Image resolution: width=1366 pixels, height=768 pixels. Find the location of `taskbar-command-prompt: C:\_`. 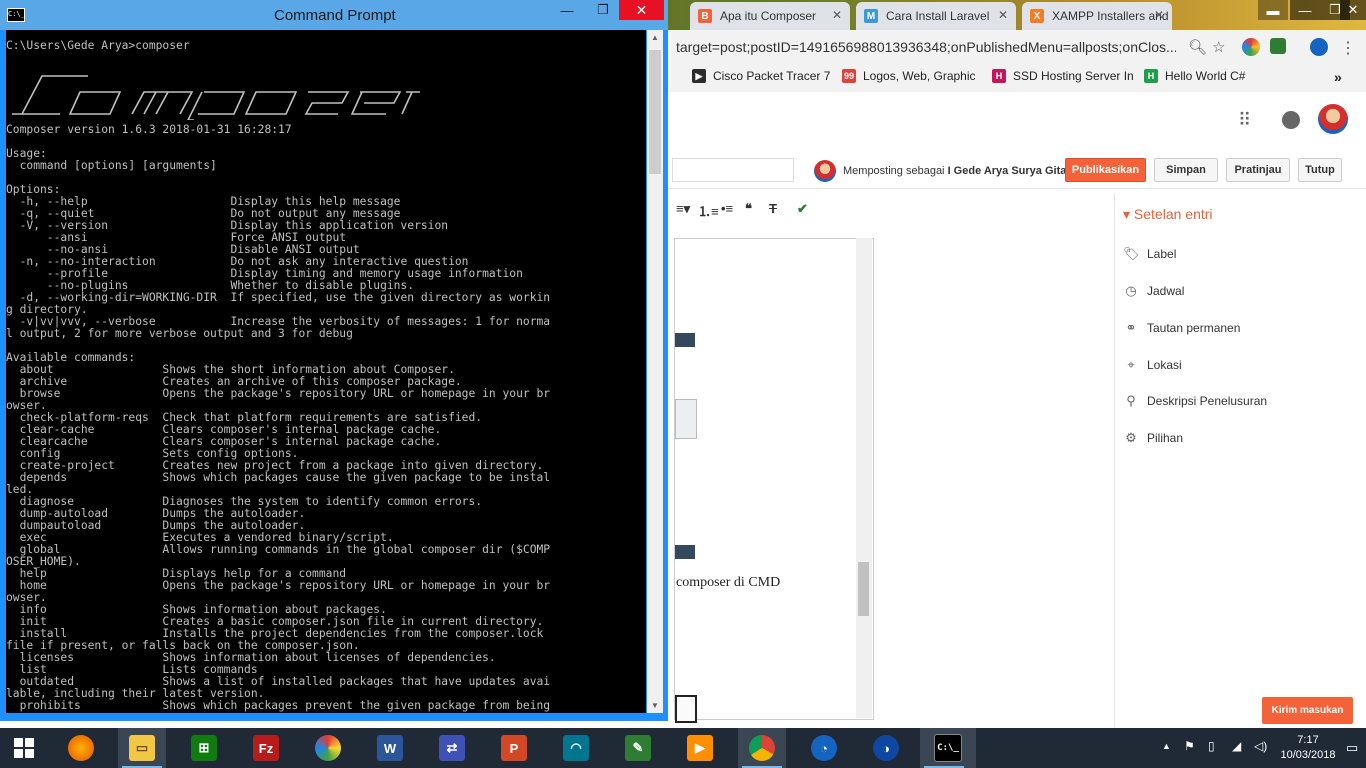

taskbar-command-prompt: C:\_ is located at coordinates (948, 748).